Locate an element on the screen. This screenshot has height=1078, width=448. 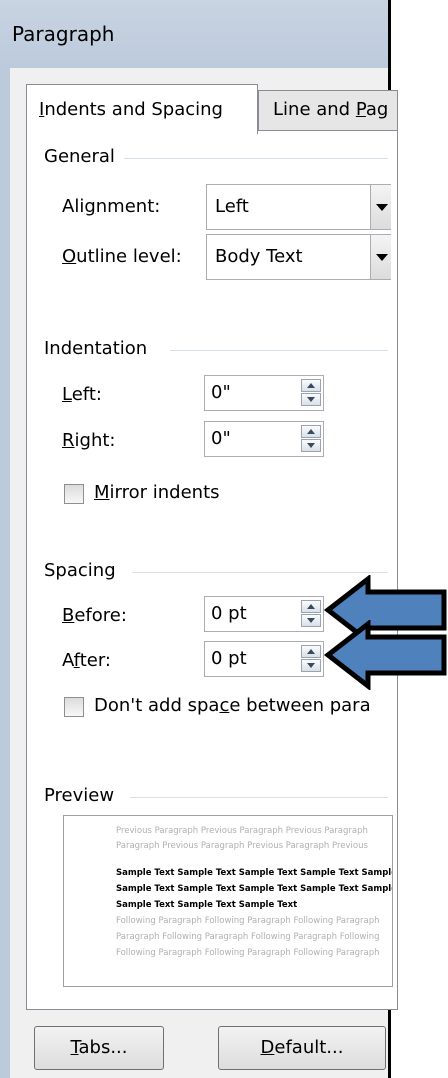
alignment-value: Left is located at coordinates (232, 206).